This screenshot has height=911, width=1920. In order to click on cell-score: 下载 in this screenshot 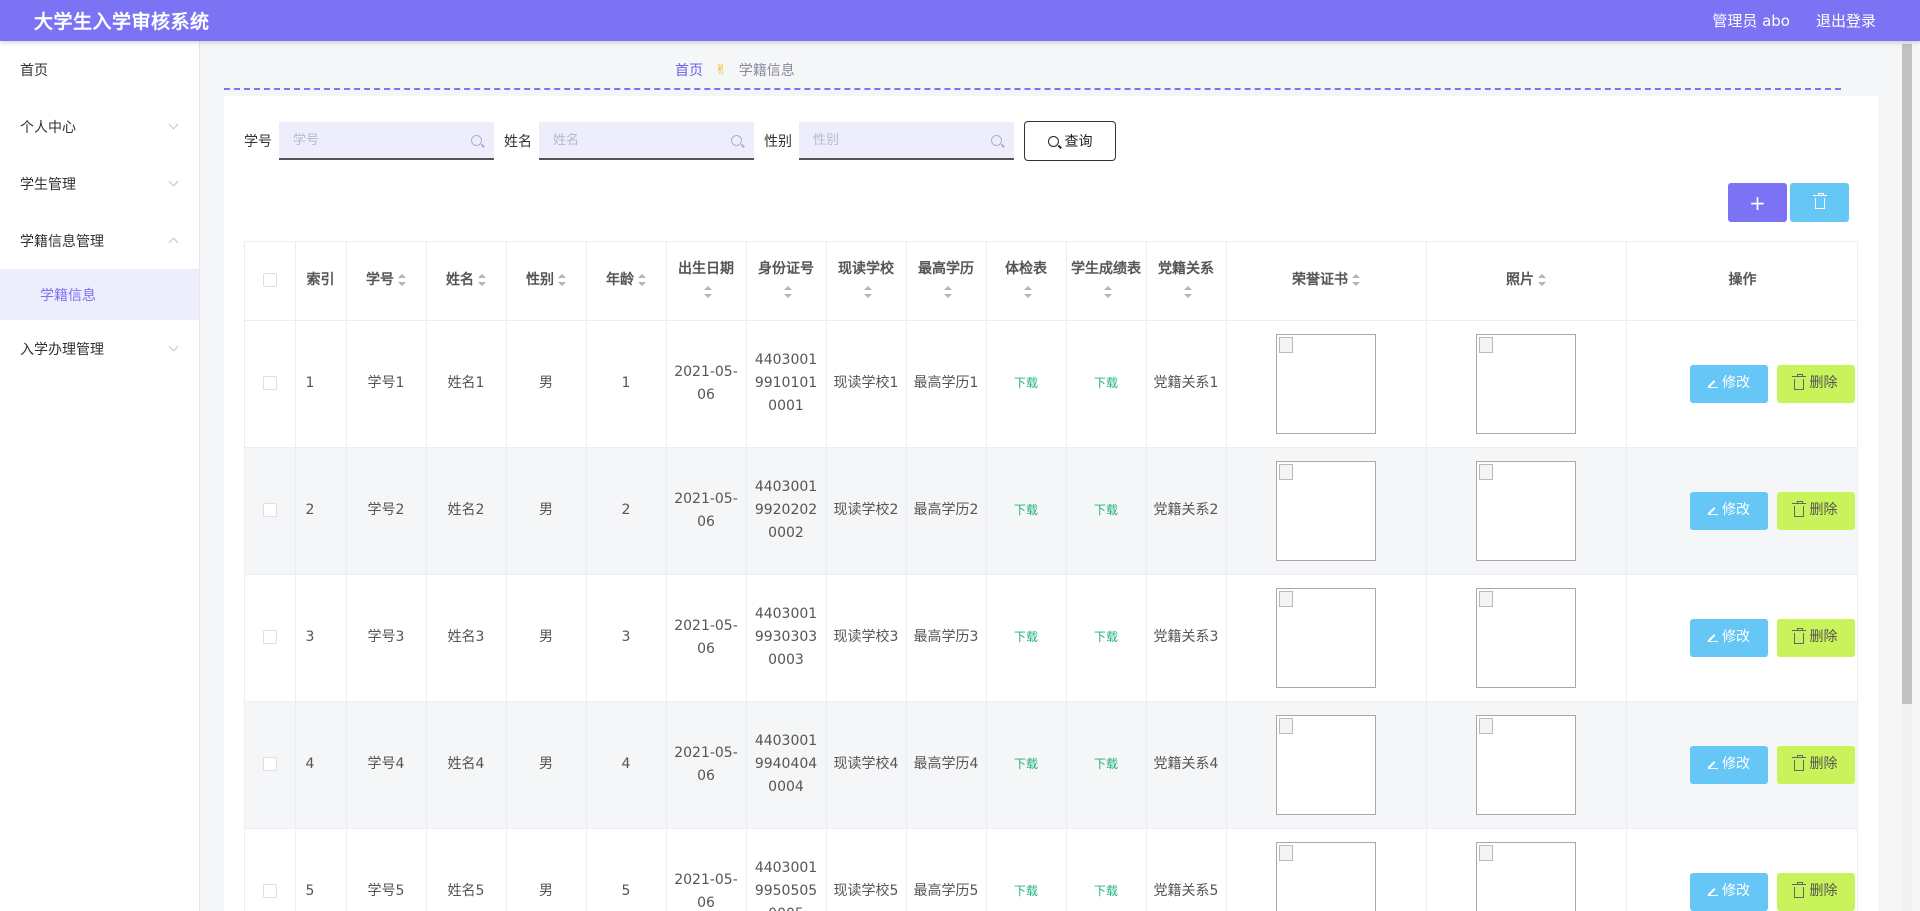, I will do `click(1106, 384)`.